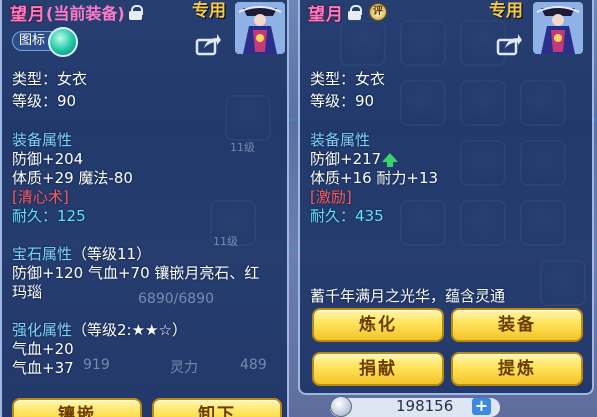 This screenshot has height=417, width=597. Describe the element at coordinates (331, 197) in the screenshot. I see `special-effect: [激励]` at that location.